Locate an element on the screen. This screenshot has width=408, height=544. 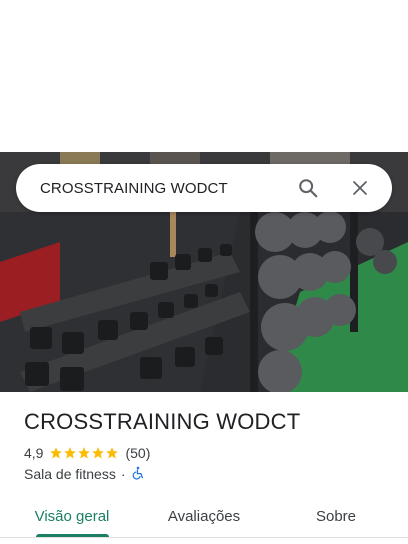
tabs-divider is located at coordinates (204, 537).